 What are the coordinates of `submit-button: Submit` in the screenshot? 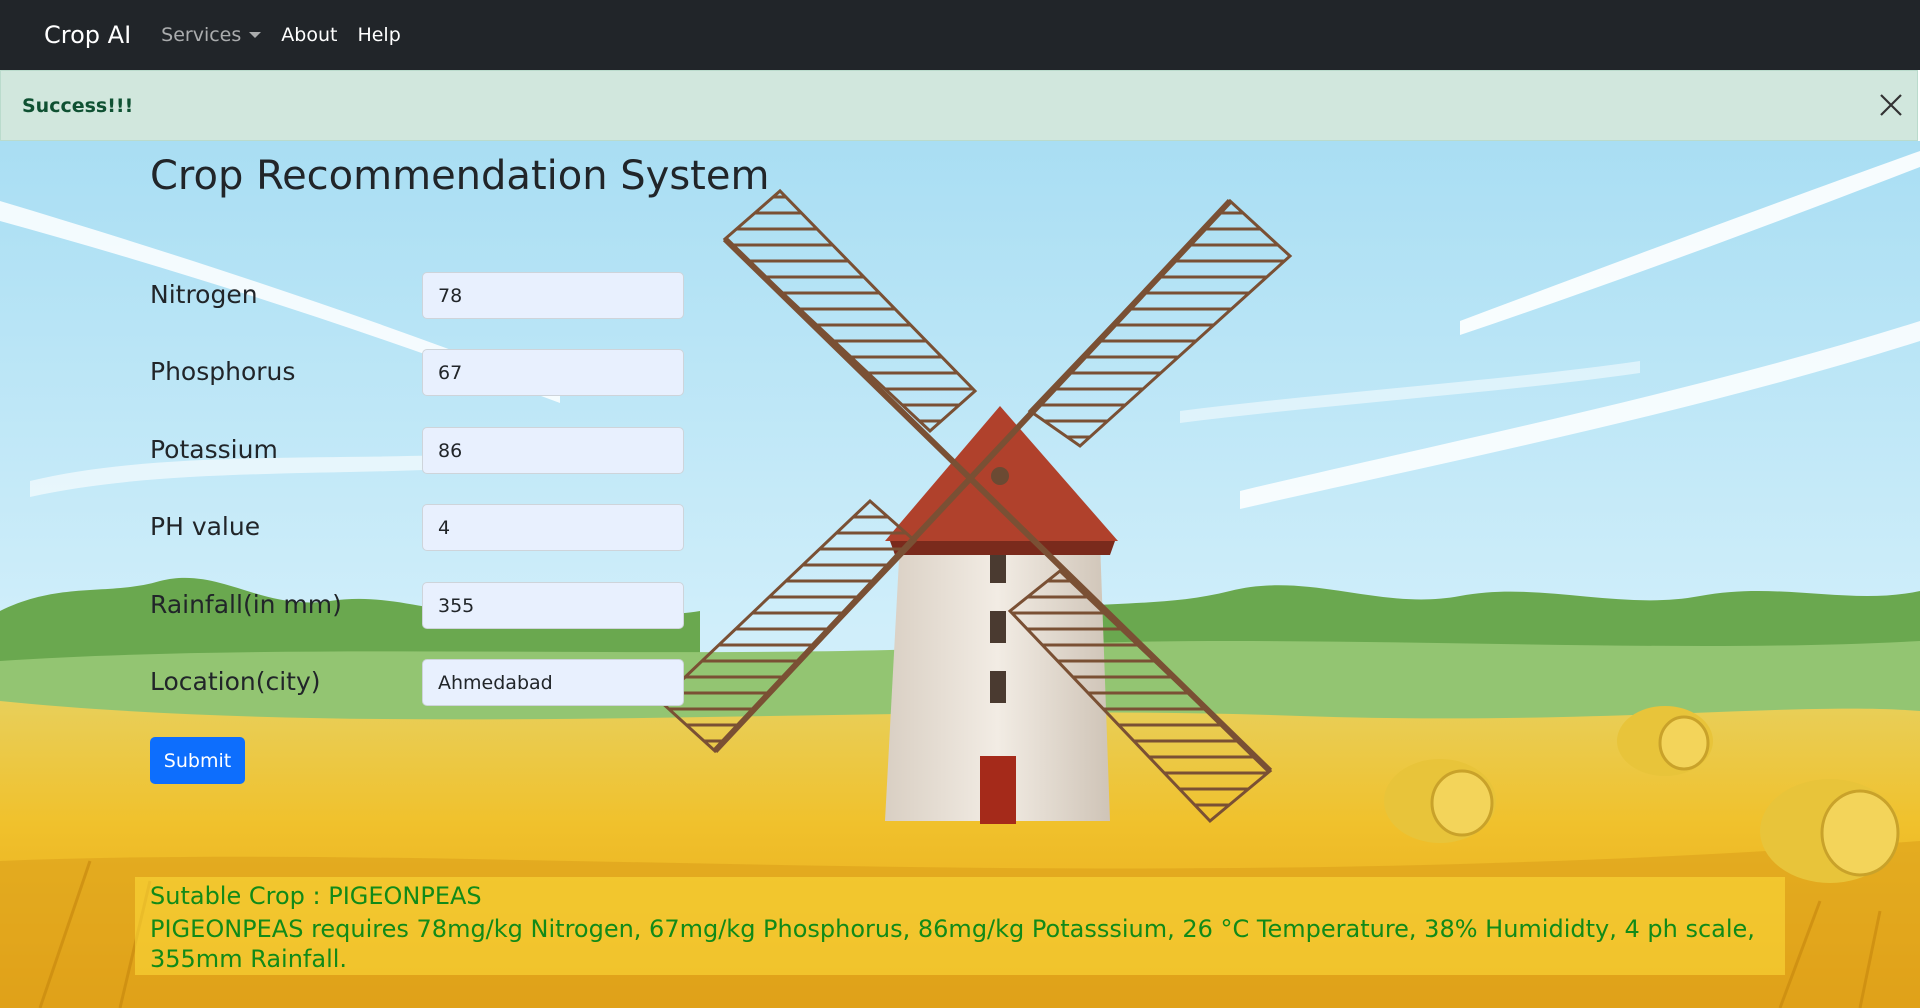 It's located at (197, 760).